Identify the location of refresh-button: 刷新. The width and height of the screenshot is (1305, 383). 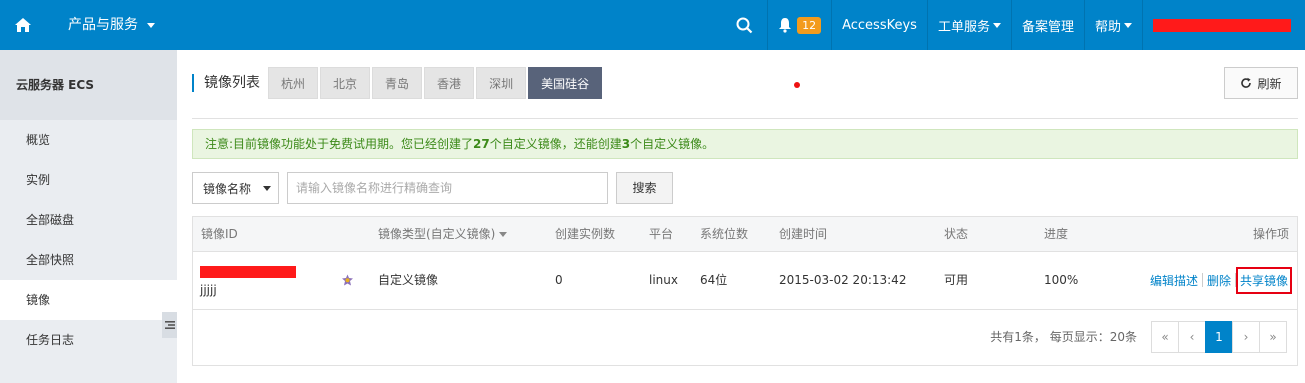
(1261, 83).